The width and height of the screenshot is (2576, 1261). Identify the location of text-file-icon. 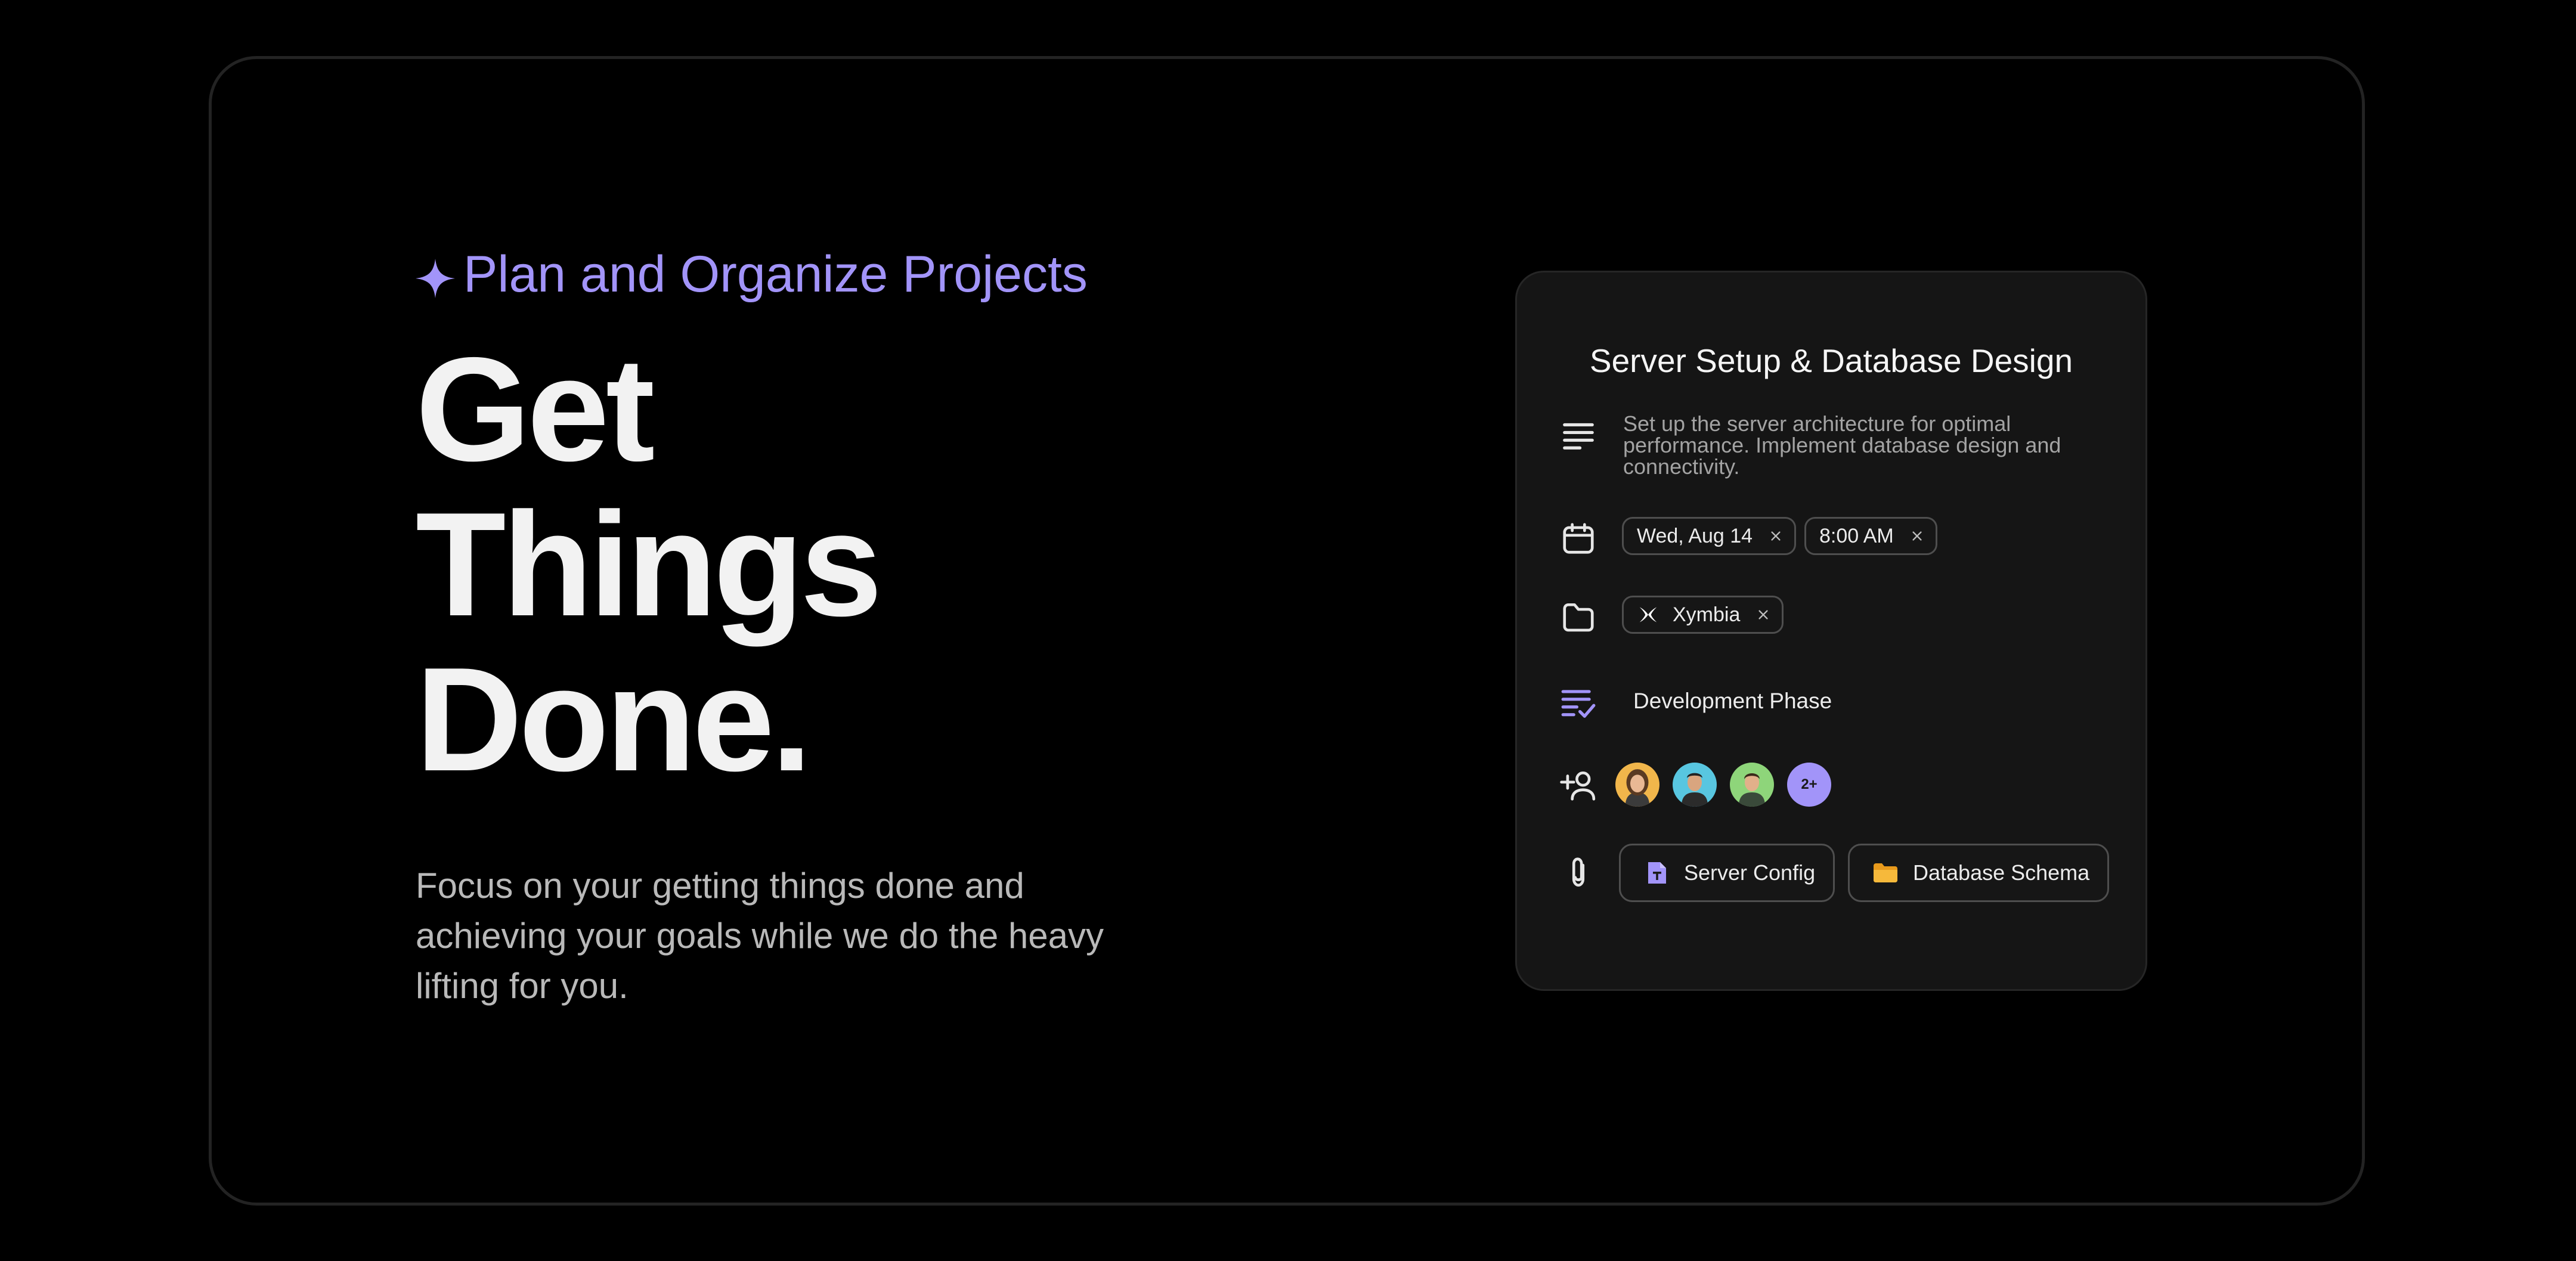
(1657, 873).